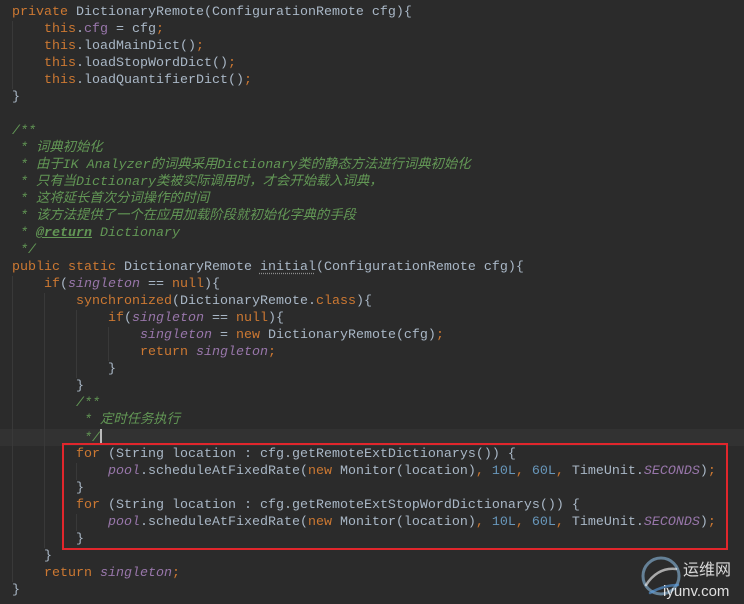 This screenshot has height=604, width=744. I want to click on token-static-field: SECONDS, so click(671, 471).